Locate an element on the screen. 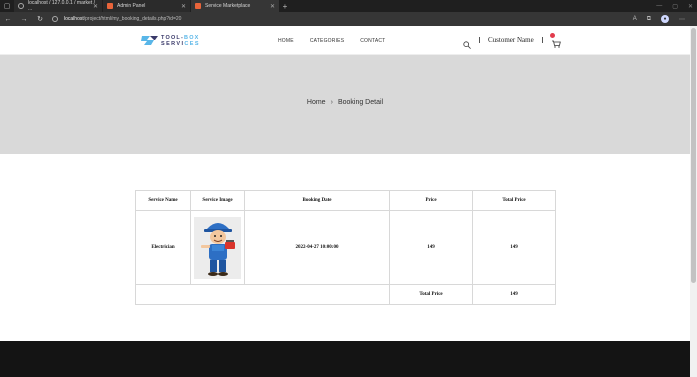 The height and width of the screenshot is (377, 697). header-actions: Customer Name is located at coordinates (512, 41).